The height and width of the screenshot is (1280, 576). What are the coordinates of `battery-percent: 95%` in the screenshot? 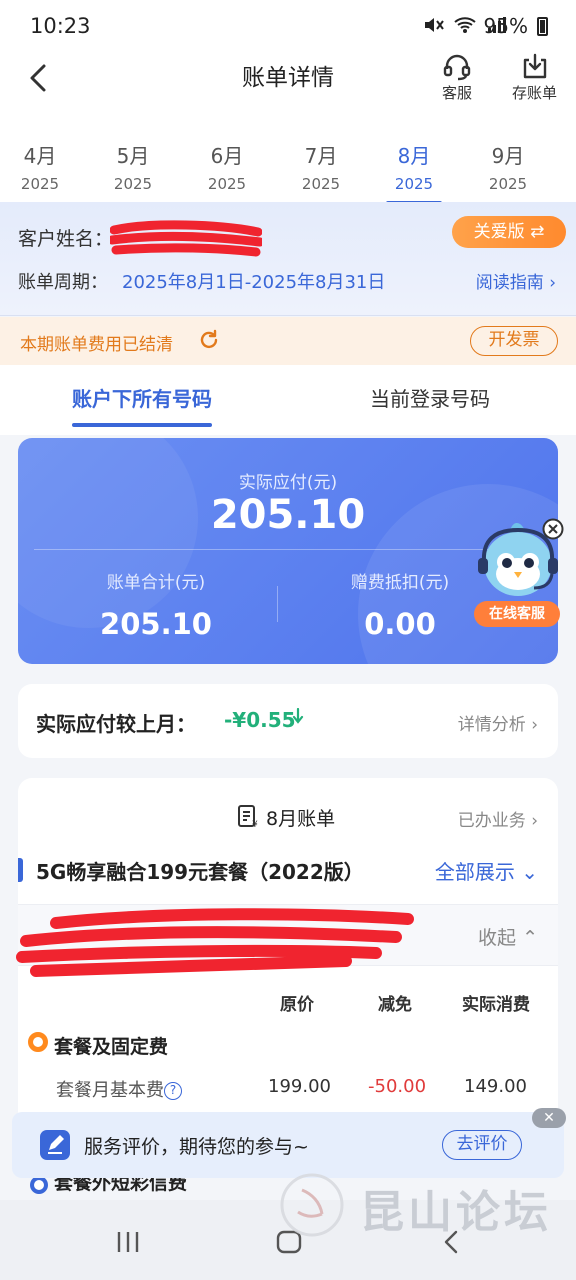 It's located at (505, 26).